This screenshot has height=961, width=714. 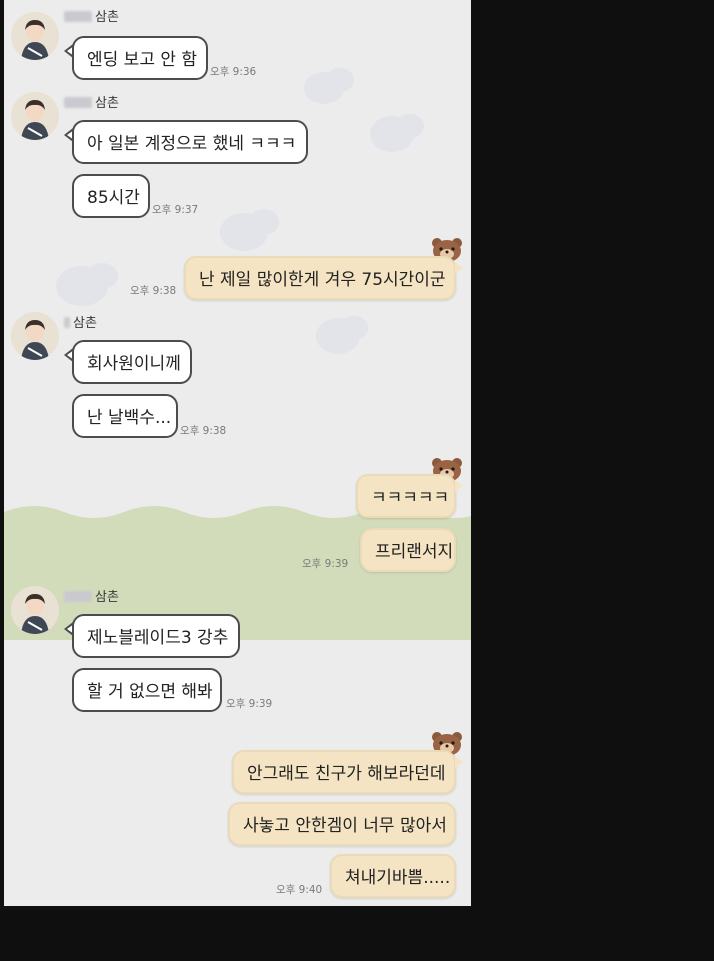 I want to click on message-bubble: 안그래도 친구가 해보라던데, so click(x=344, y=772).